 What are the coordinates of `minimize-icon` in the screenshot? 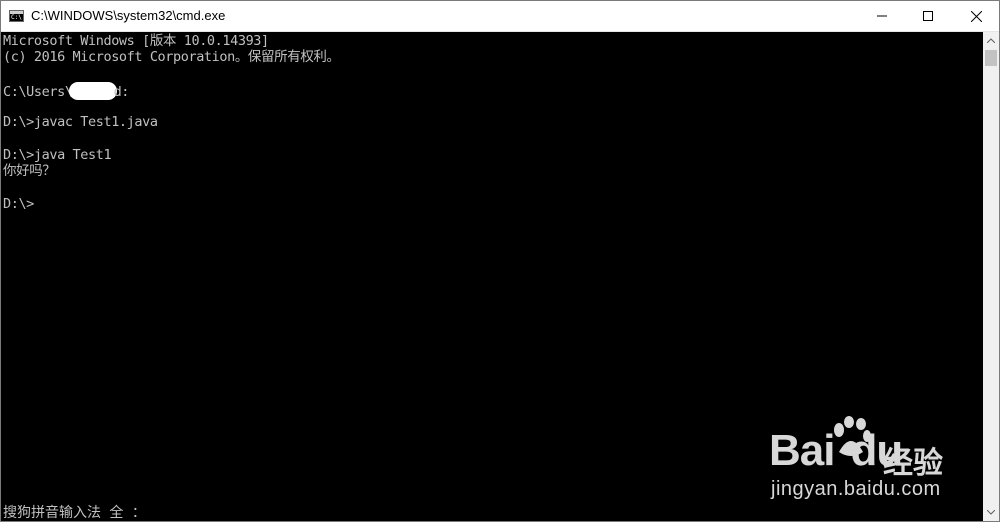 It's located at (882, 16).